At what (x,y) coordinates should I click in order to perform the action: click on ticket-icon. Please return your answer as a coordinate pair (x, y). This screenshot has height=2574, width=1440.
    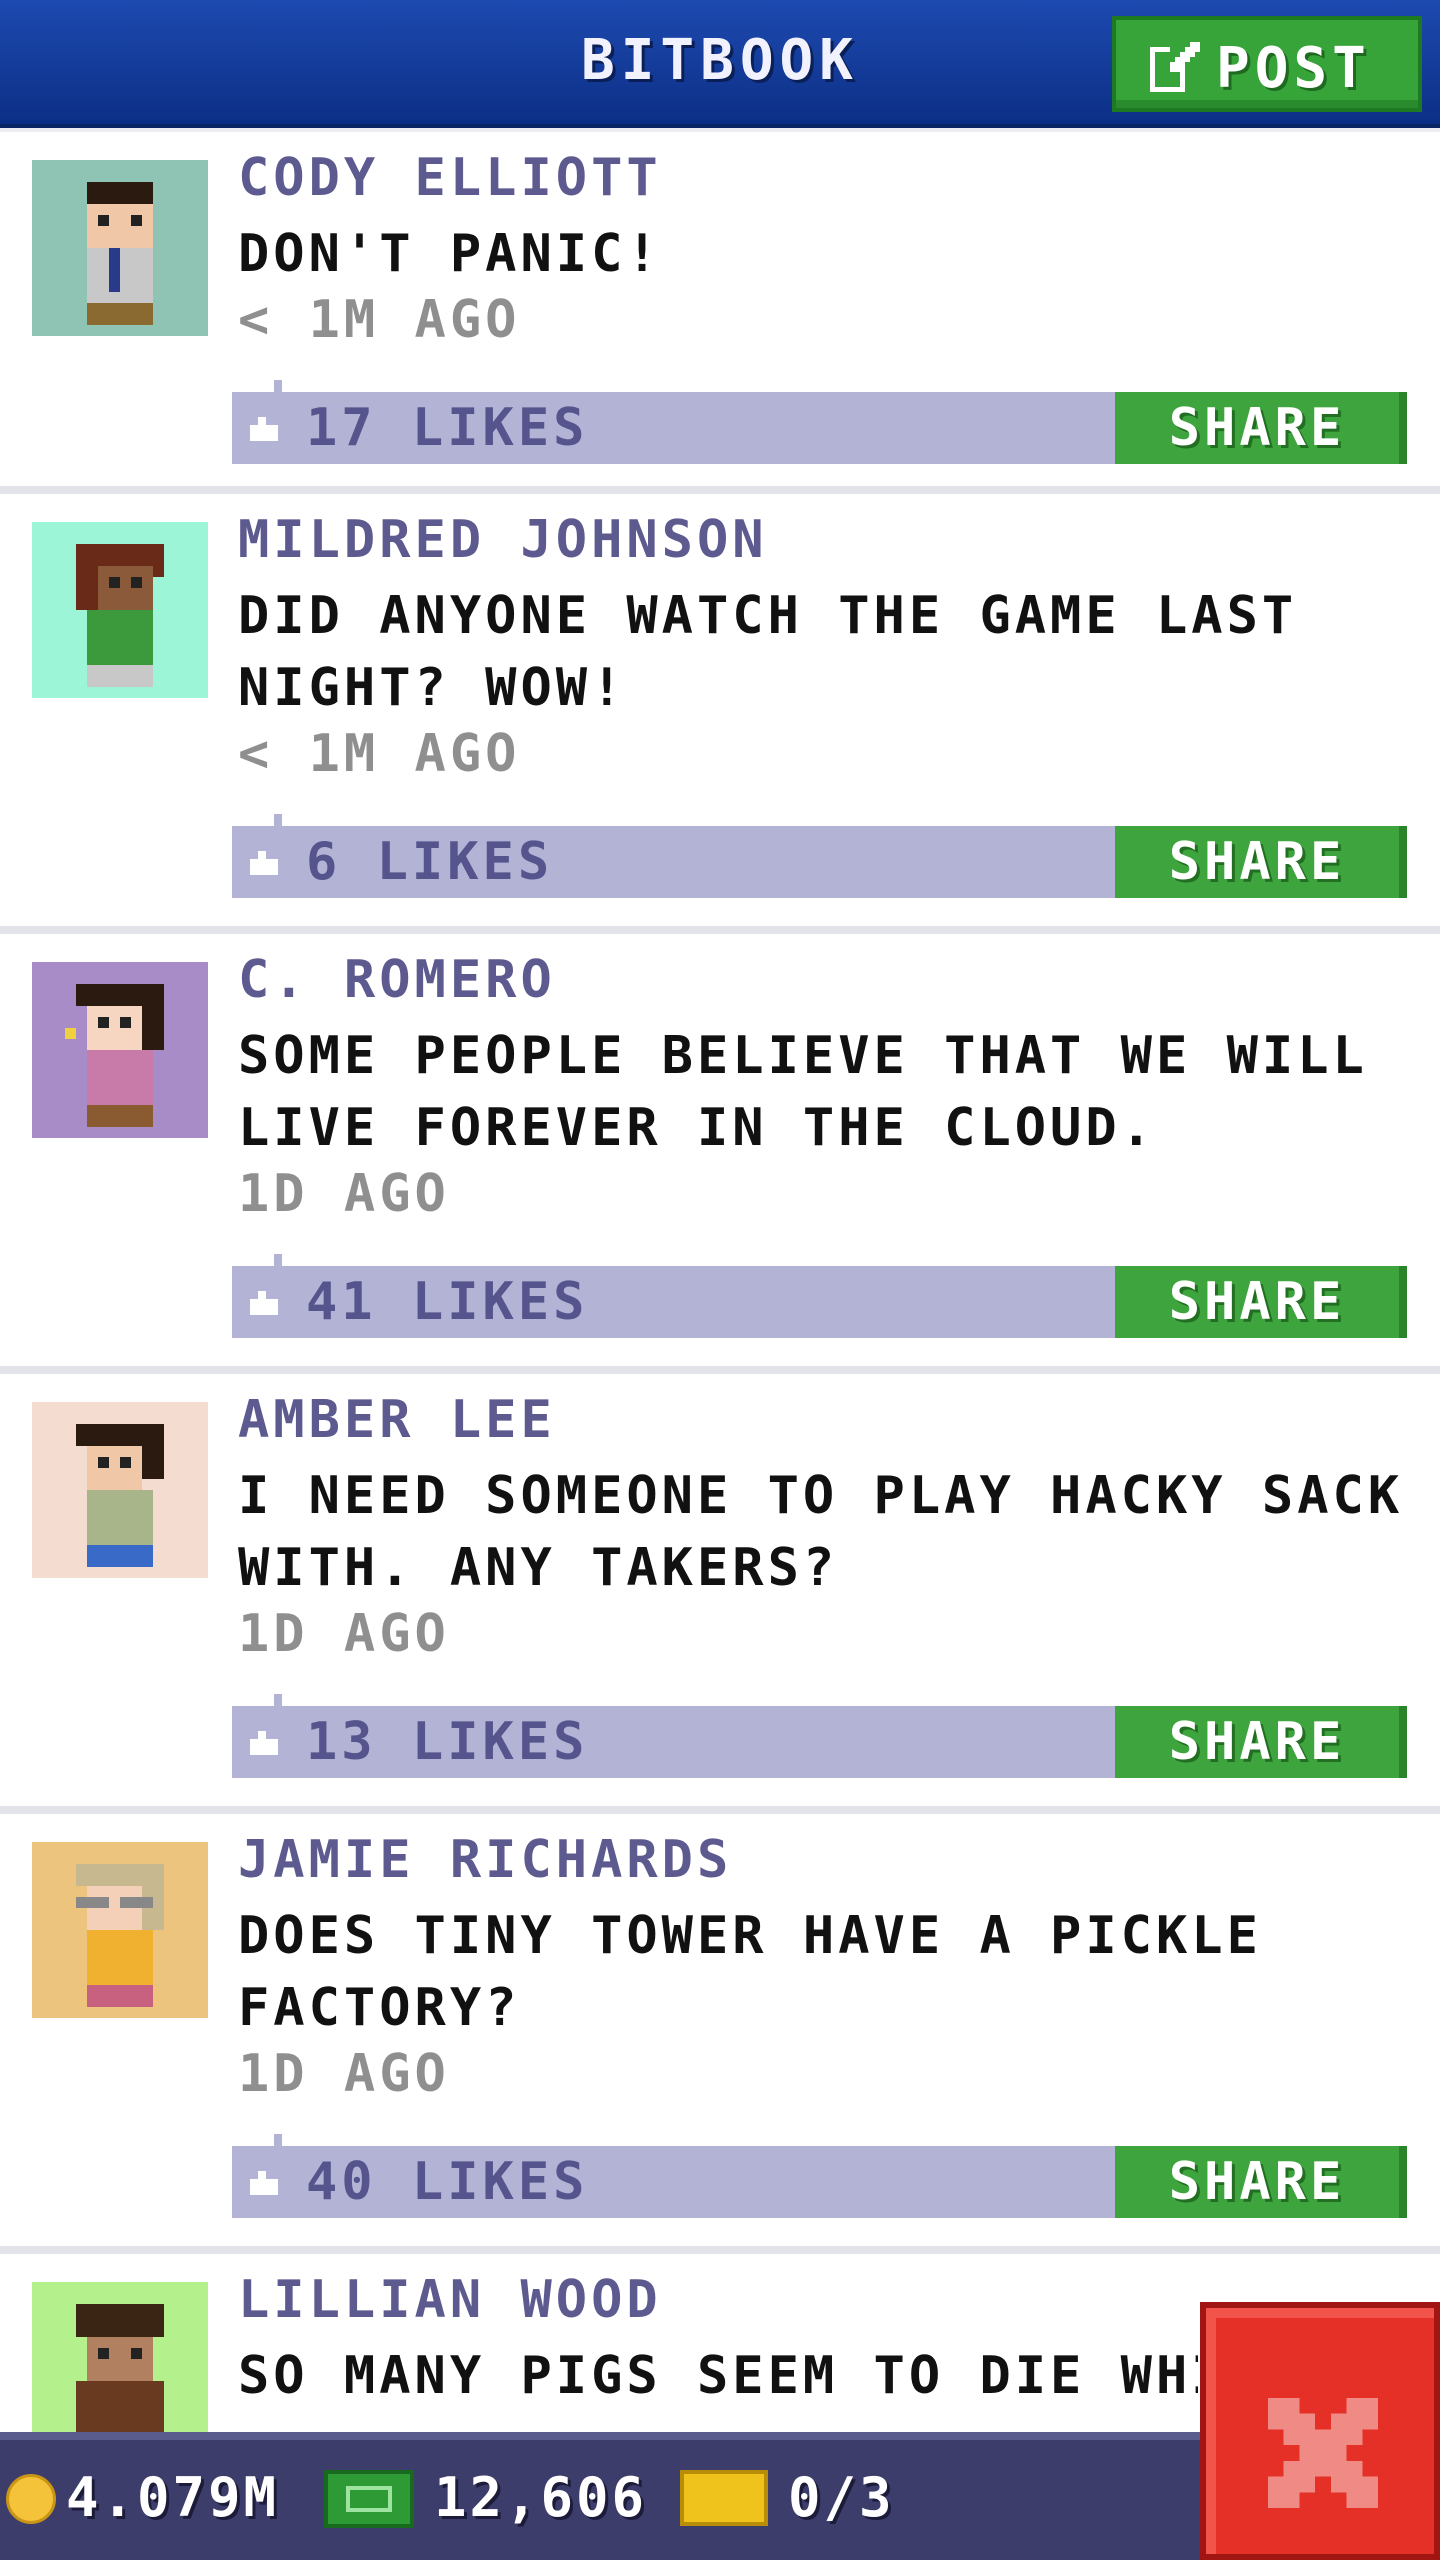
    Looking at the image, I should click on (724, 2498).